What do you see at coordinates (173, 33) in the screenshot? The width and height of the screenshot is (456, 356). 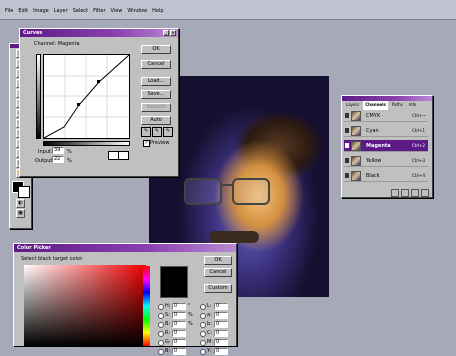 I see `close-icon: ×` at bounding box center [173, 33].